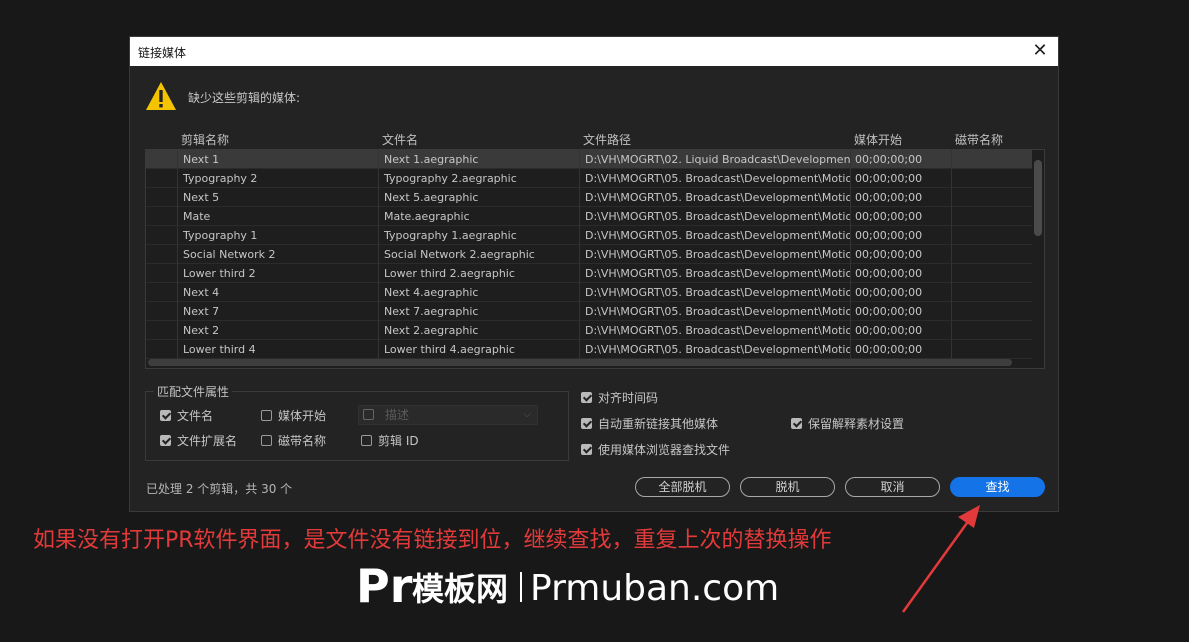 The image size is (1189, 642). I want to click on offline-button: 脱机, so click(787, 487).